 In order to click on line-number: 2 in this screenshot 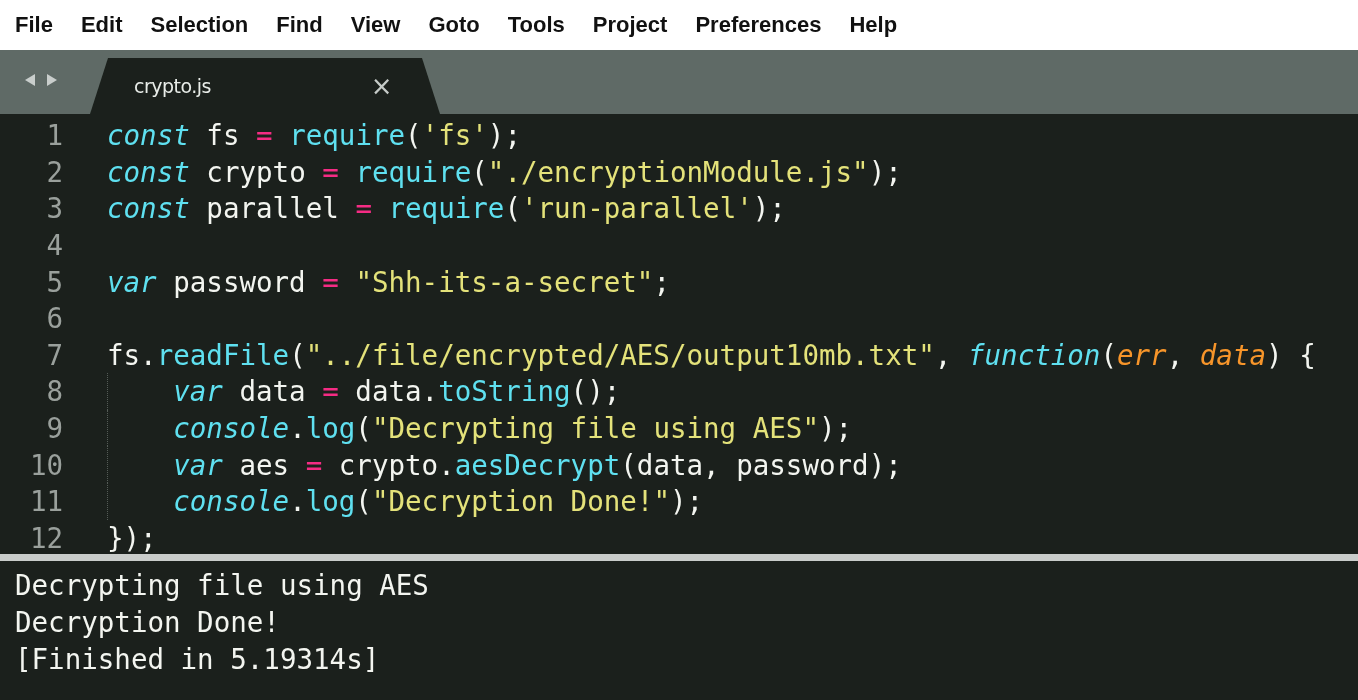, I will do `click(54, 171)`.